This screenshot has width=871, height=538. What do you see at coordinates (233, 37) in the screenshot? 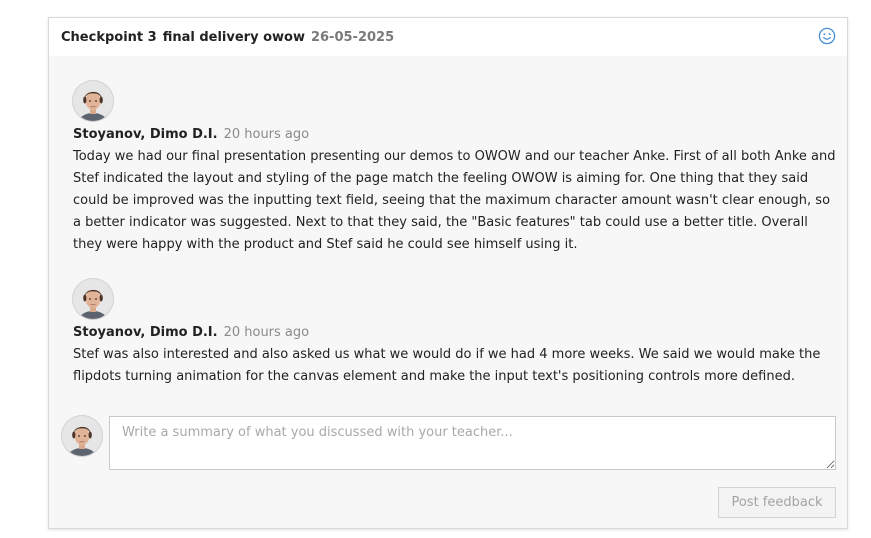
I see `checkpoint-subtitle: final delivery owow` at bounding box center [233, 37].